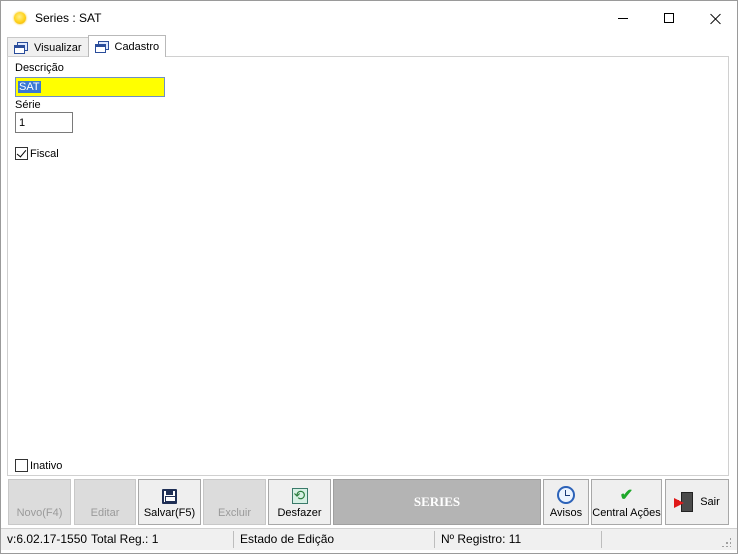 The height and width of the screenshot is (554, 738). I want to click on salvar-button: Salvar(F5), so click(169, 502).